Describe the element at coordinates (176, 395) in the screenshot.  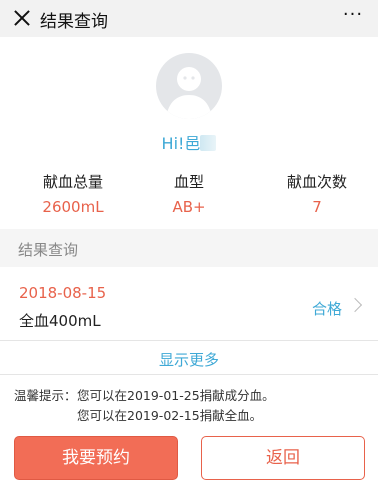
I see `tip-line-component: 您可以在2019-01-25捐献成分血。` at that location.